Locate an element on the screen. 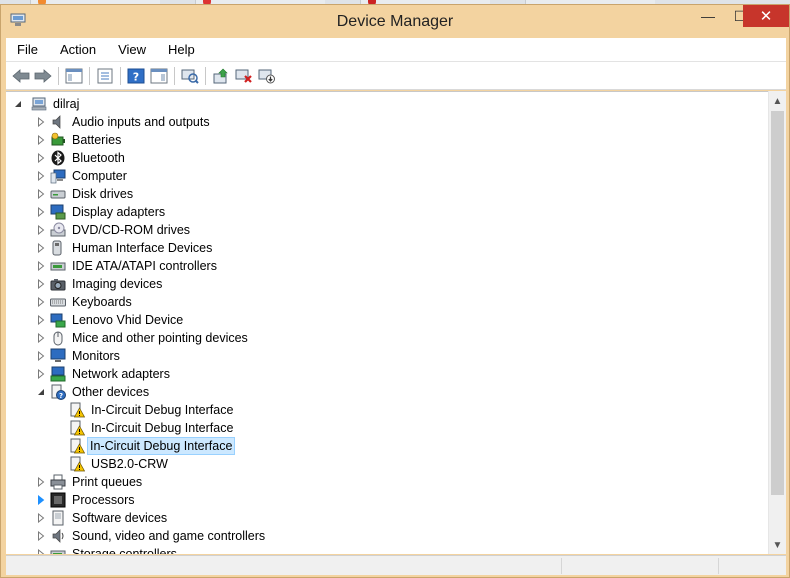 The height and width of the screenshot is (578, 790). title-bar: Device Manager — ☐ ✕ is located at coordinates (395, 21).